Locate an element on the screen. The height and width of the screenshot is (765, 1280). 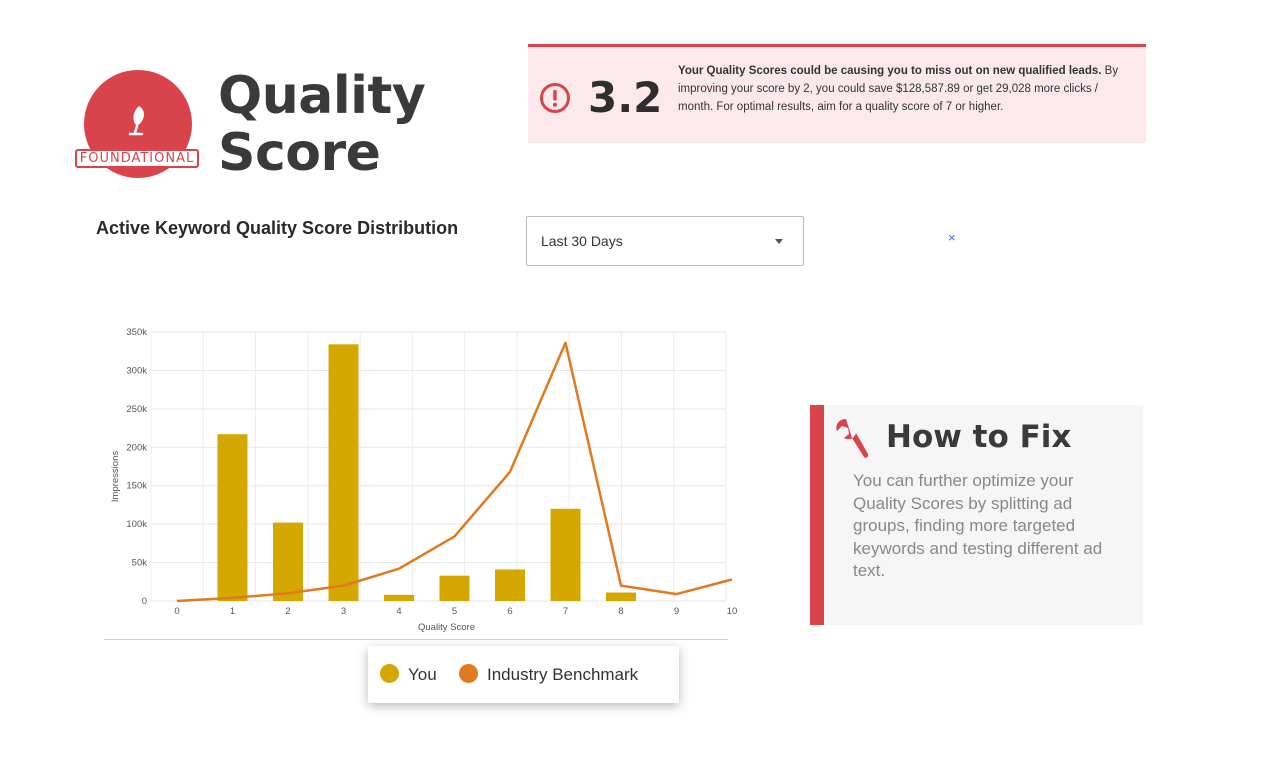
x-tick-label: 2 is located at coordinates (287, 611).